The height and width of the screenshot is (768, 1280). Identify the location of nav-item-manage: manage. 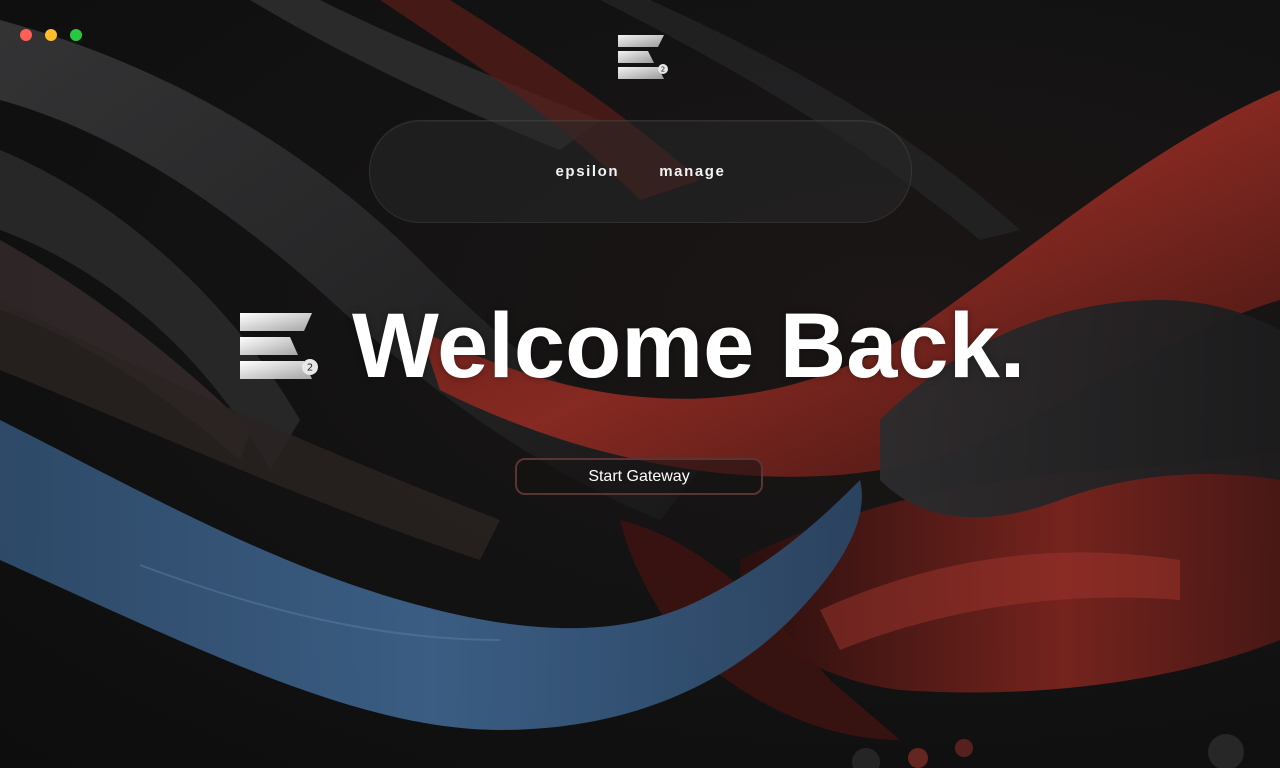
(692, 171).